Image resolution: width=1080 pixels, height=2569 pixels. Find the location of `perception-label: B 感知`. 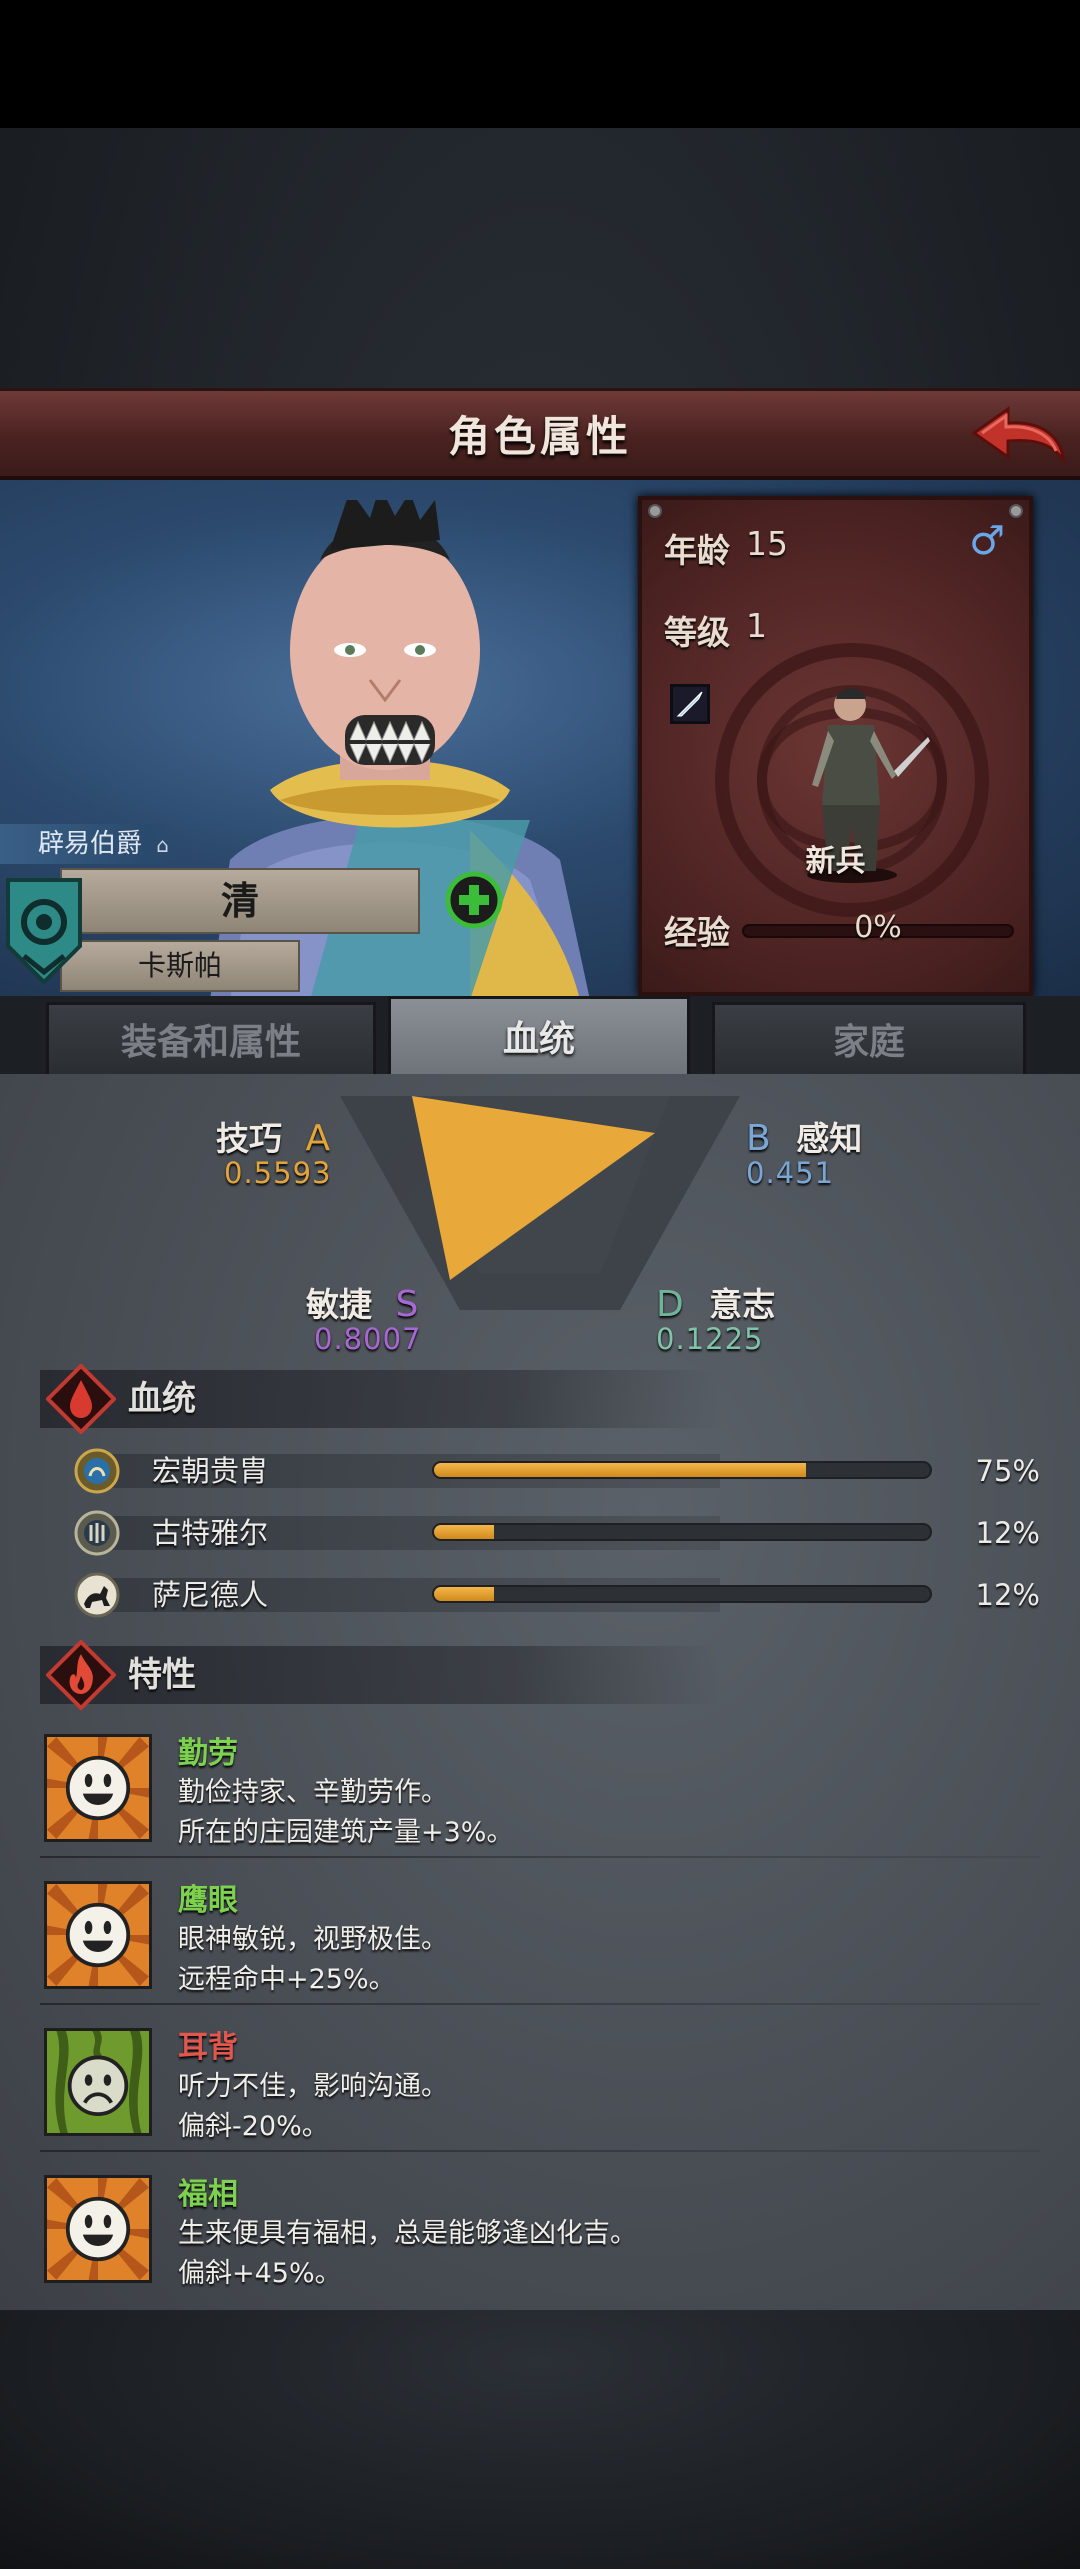

perception-label: B 感知 is located at coordinates (804, 1138).